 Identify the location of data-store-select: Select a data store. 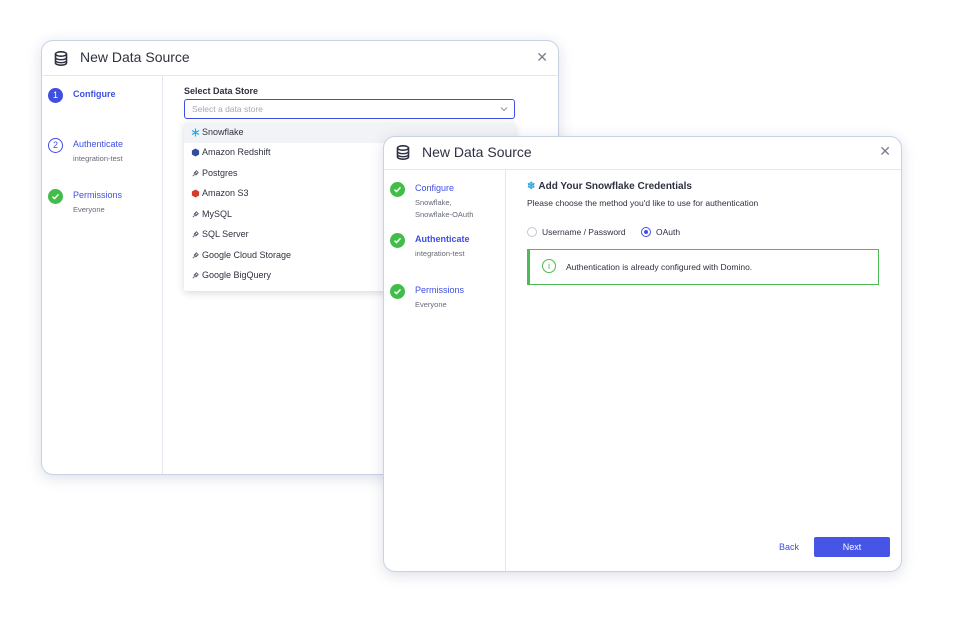
(349, 109).